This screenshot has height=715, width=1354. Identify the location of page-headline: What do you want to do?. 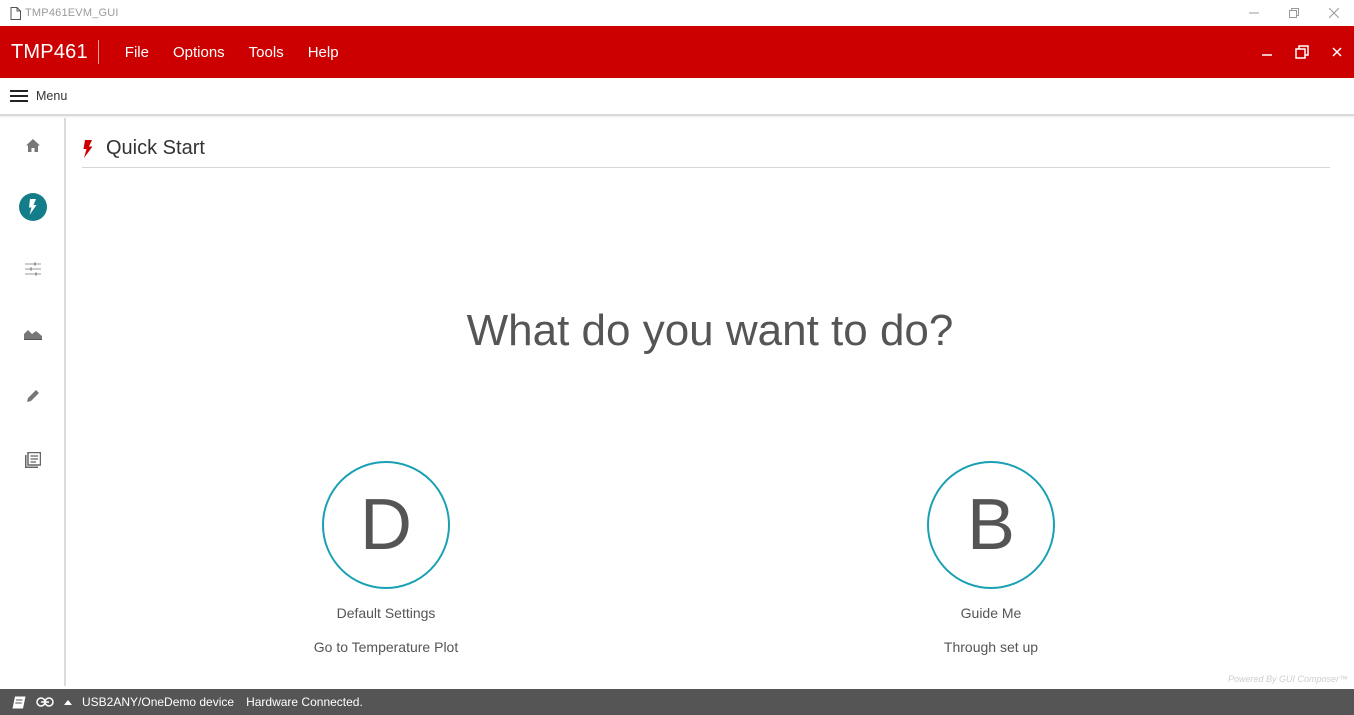
(710, 330).